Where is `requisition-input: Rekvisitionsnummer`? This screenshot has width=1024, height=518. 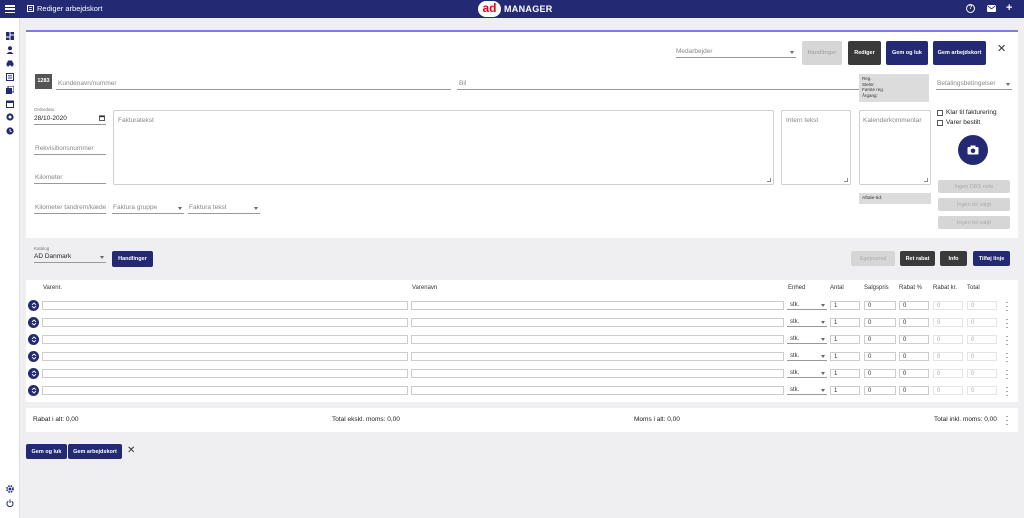
requisition-input: Rekvisitionsnummer is located at coordinates (70, 149).